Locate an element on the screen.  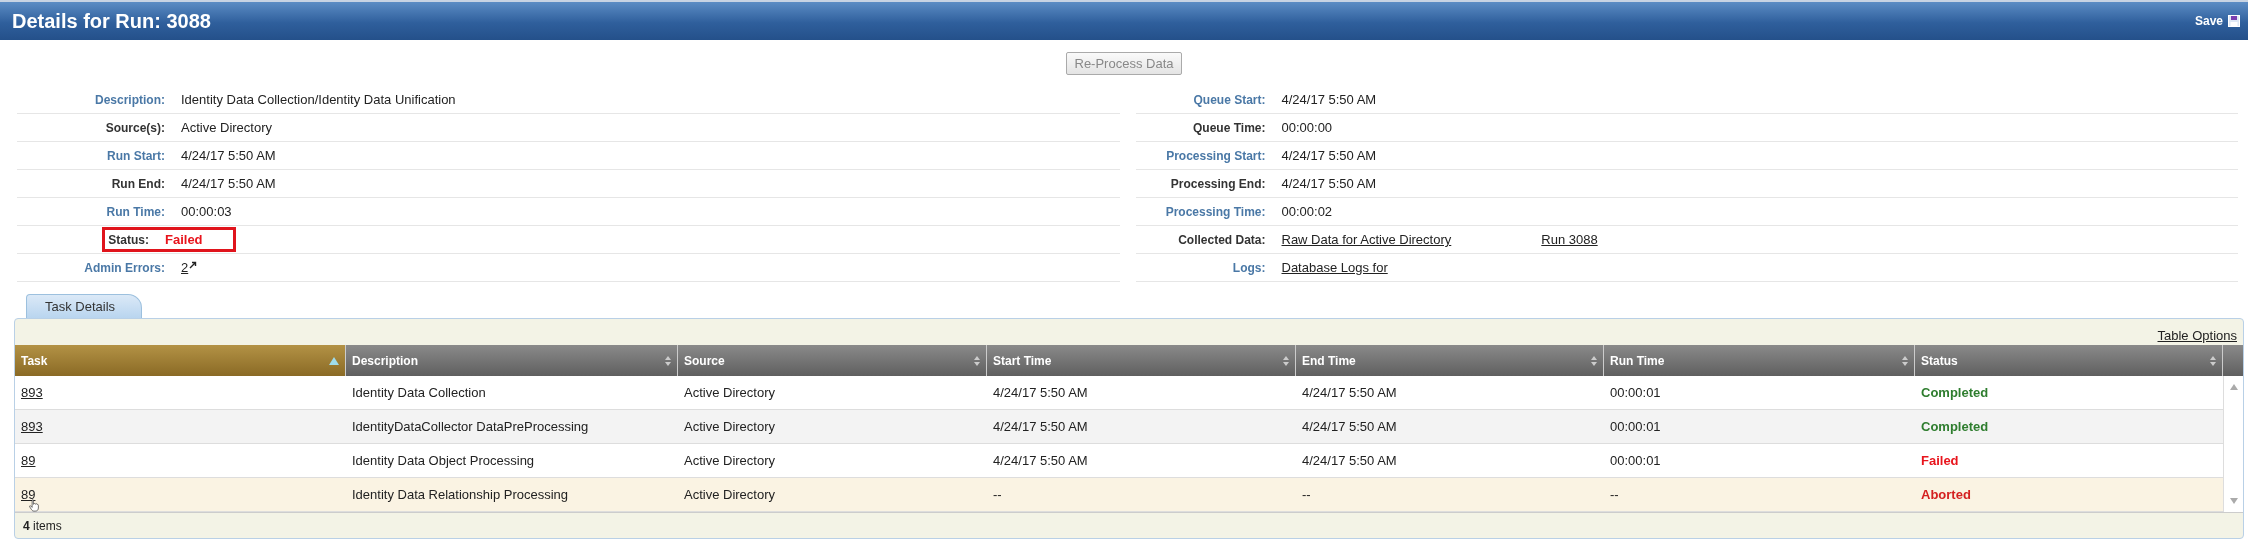
table-cell: Identity Data Relationship Processing is located at coordinates (460, 494).